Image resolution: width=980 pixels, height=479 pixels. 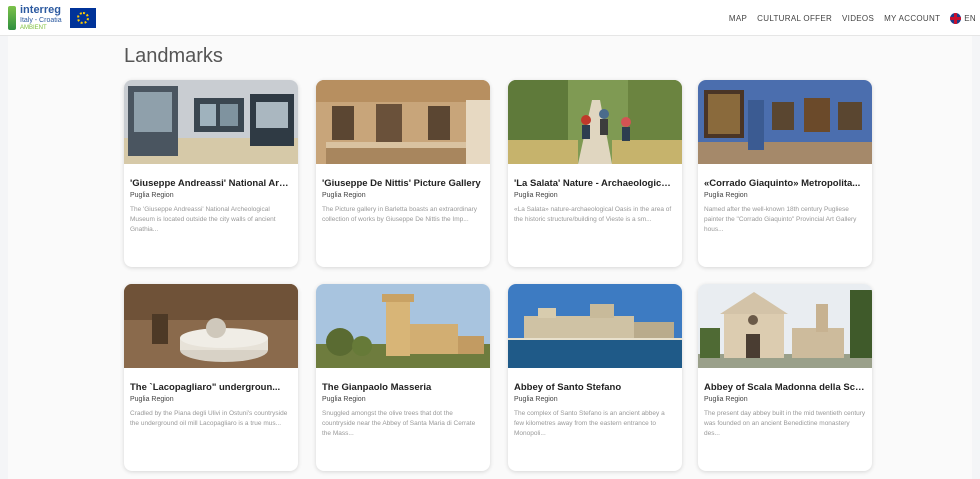 What do you see at coordinates (403, 122) in the screenshot?
I see `palace-facade-image` at bounding box center [403, 122].